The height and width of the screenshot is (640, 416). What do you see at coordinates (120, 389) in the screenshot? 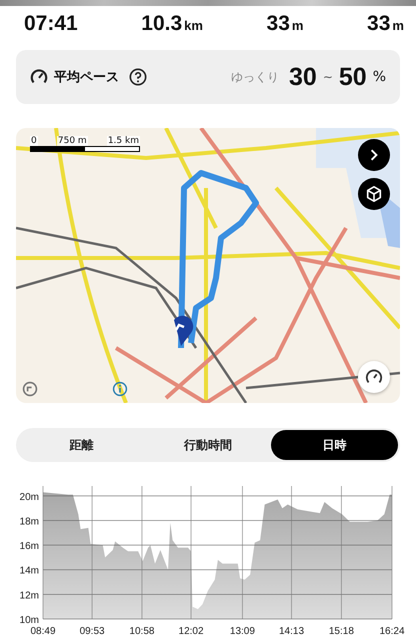
I see `info-icon` at bounding box center [120, 389].